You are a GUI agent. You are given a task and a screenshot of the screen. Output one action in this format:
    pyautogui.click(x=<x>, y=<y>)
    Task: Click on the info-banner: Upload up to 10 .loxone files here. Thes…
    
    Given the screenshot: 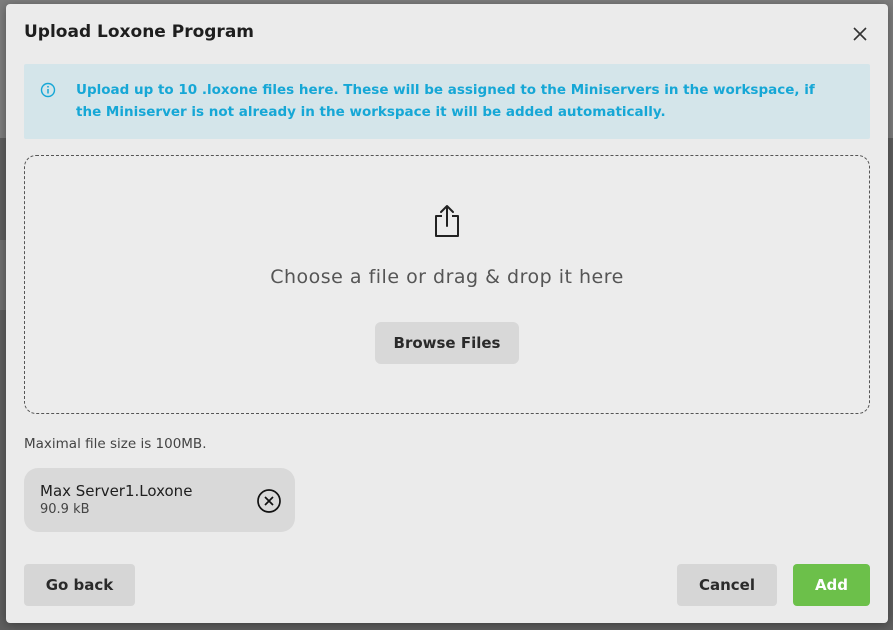 What is the action you would take?
    pyautogui.click(x=447, y=101)
    